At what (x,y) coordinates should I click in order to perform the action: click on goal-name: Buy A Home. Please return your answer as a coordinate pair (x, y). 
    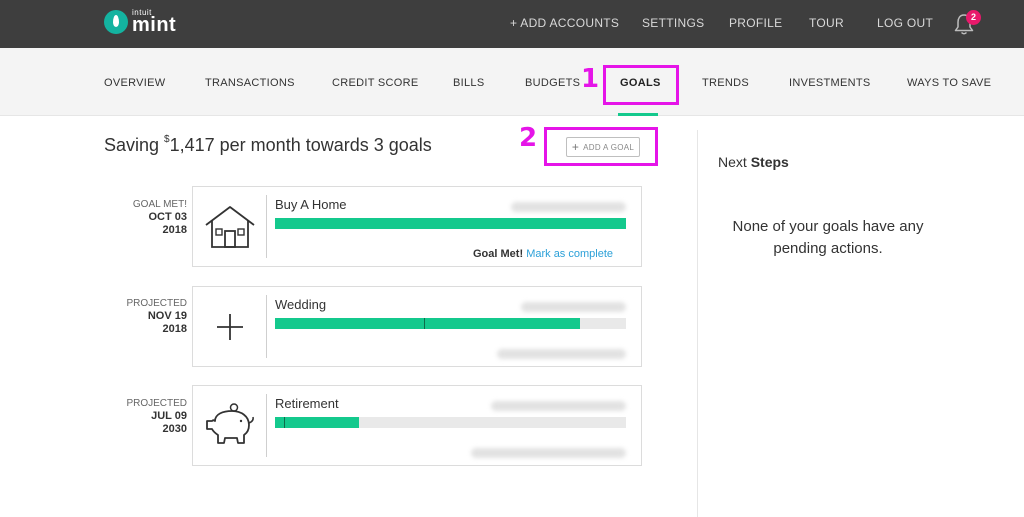
    Looking at the image, I should click on (311, 204).